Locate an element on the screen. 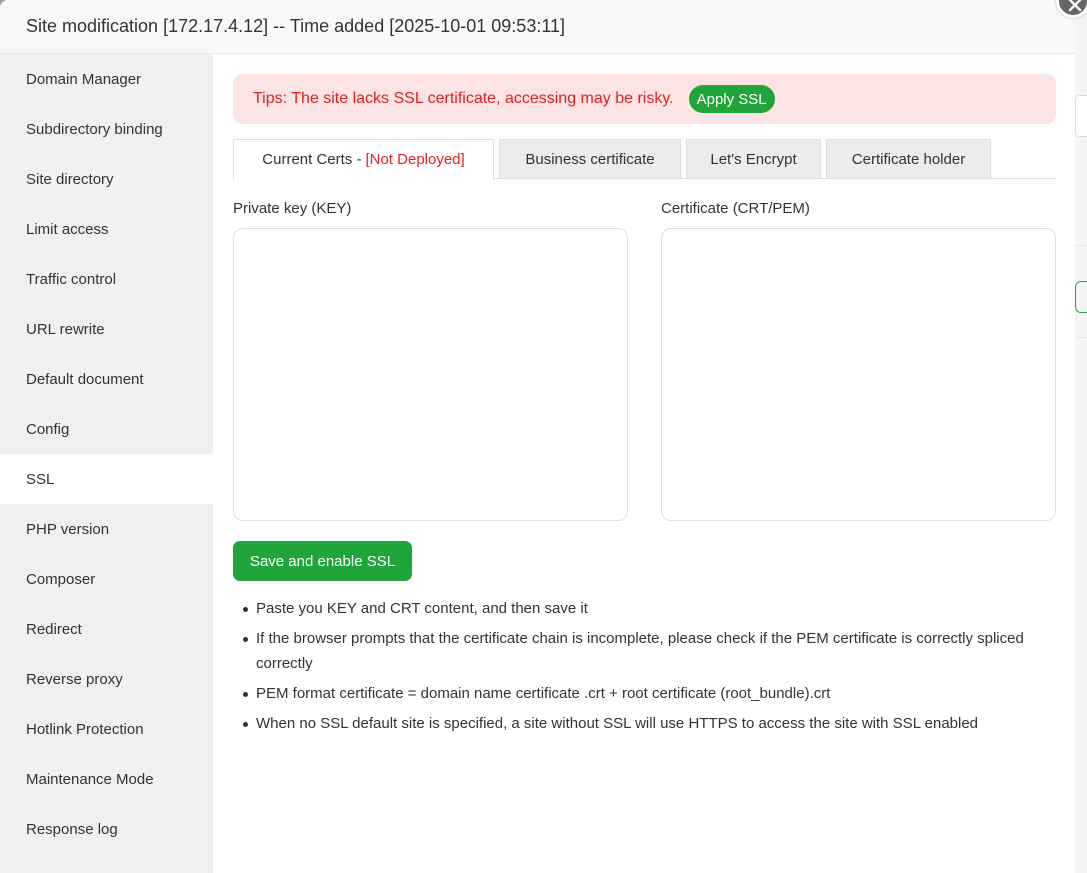 The image size is (1087, 873). sidebar-item-label: Hotlink Protection is located at coordinates (85, 729).